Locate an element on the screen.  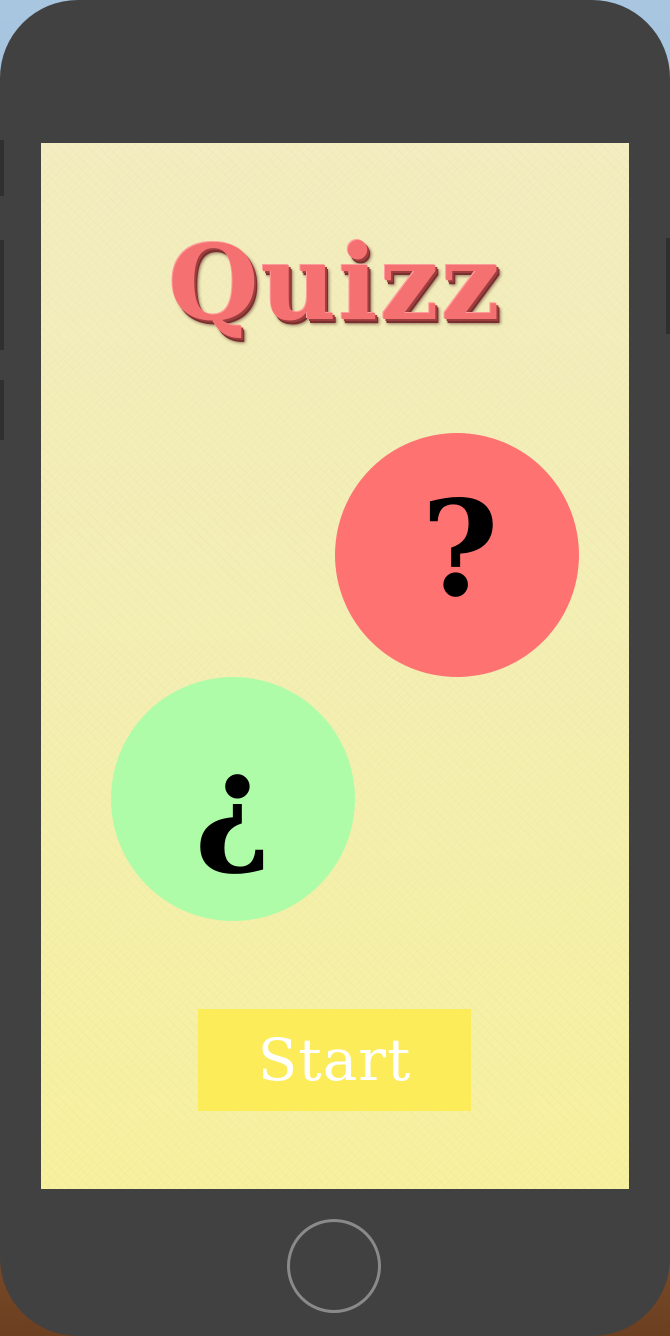
mute-switch is located at coordinates (2, 168).